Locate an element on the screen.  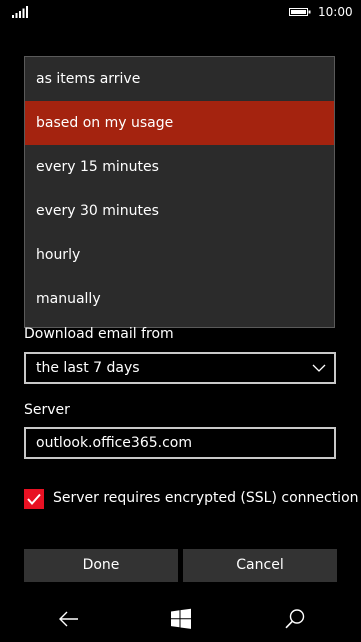
ssl-checkbox is located at coordinates (34, 499).